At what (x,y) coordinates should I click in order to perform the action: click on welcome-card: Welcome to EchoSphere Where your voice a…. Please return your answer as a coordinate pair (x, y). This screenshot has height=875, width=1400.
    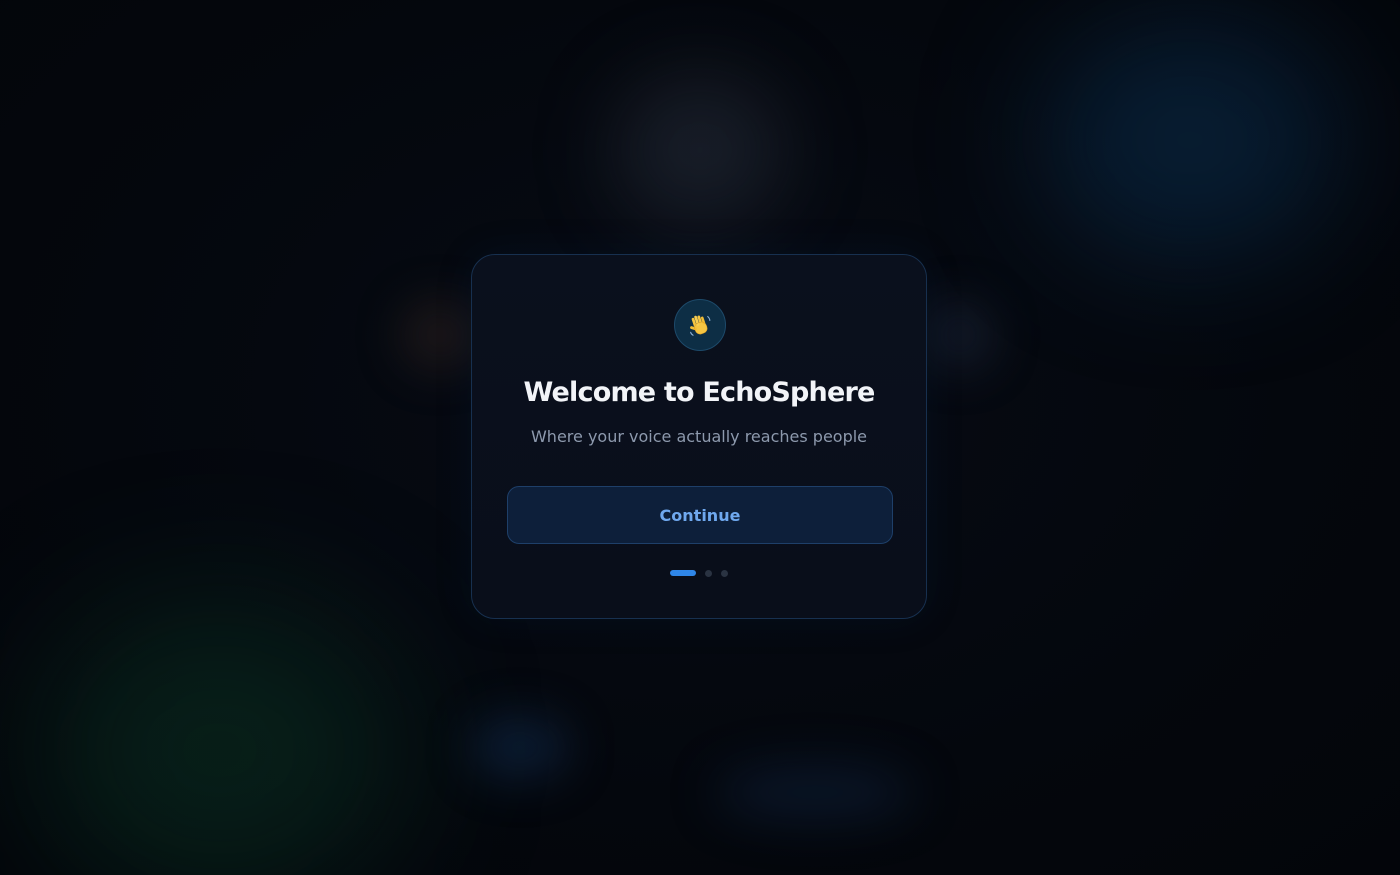
    Looking at the image, I should click on (699, 436).